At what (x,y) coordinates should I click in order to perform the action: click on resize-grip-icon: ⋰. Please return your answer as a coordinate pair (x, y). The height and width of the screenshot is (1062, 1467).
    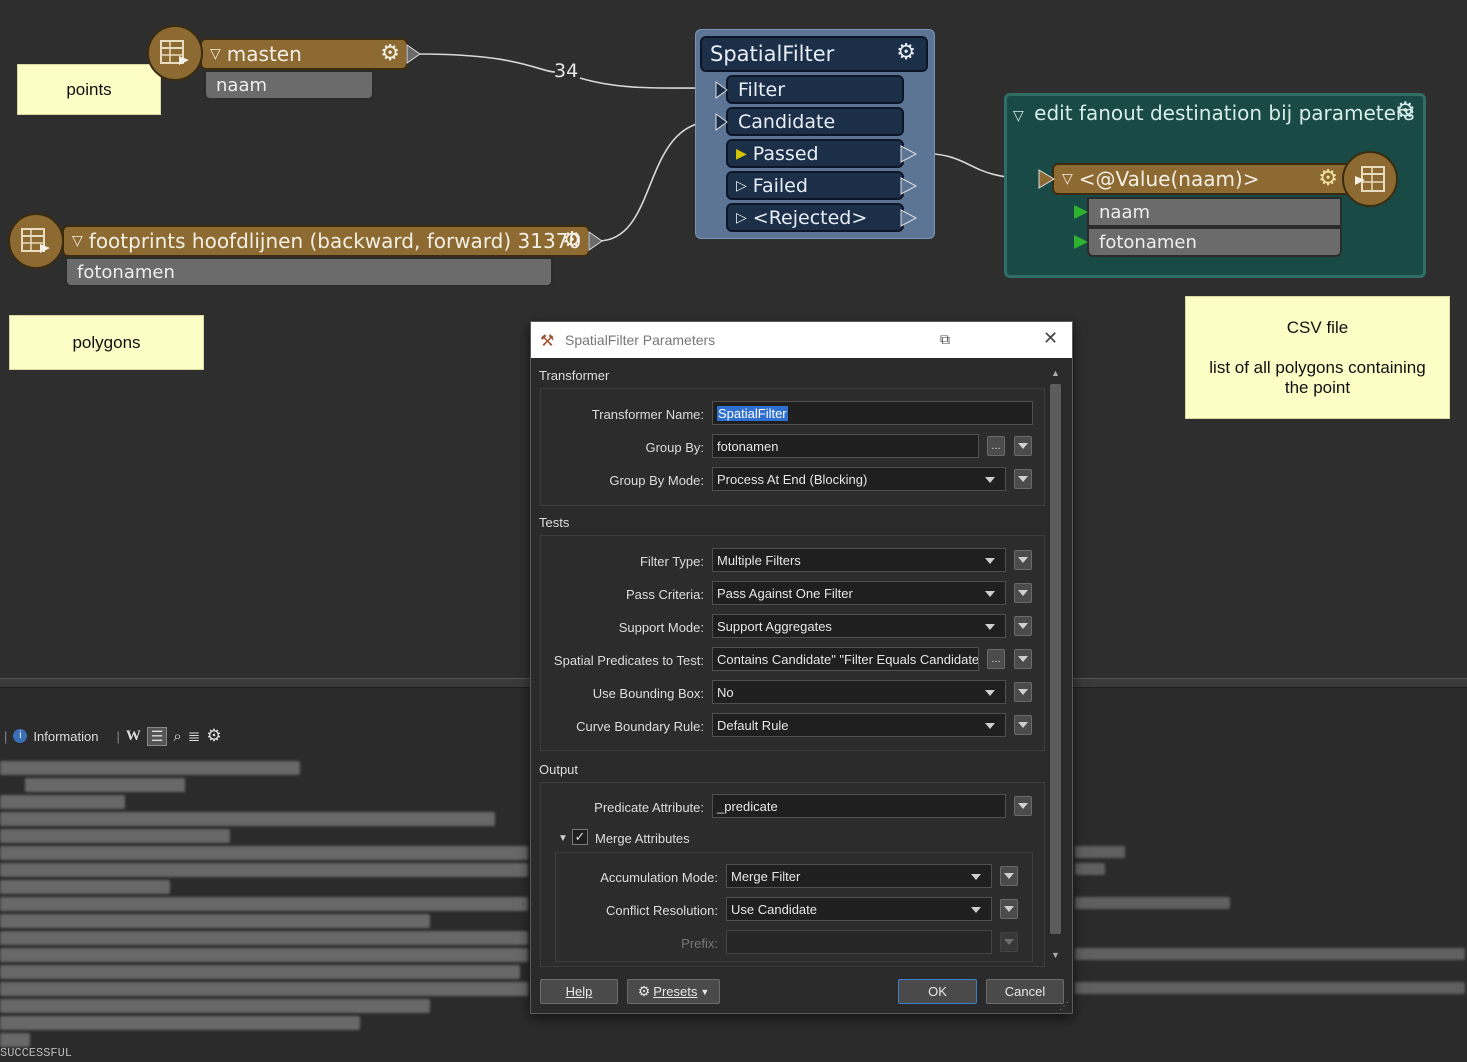
    Looking at the image, I should click on (1064, 1006).